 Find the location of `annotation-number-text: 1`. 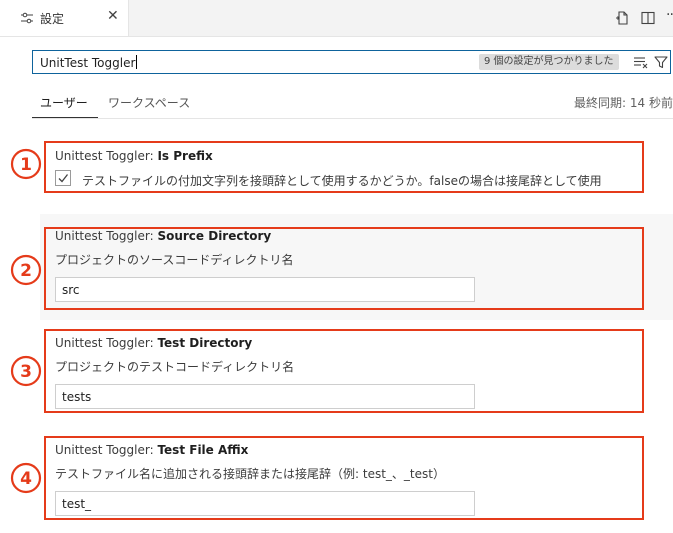

annotation-number-text: 1 is located at coordinates (26, 165).